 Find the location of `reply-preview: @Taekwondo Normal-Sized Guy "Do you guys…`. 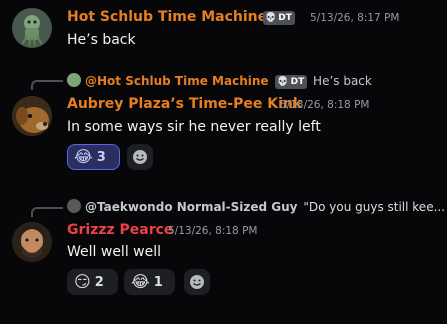

reply-preview: @Taekwondo Normal-Sized Guy "Do you guys… is located at coordinates (256, 206).